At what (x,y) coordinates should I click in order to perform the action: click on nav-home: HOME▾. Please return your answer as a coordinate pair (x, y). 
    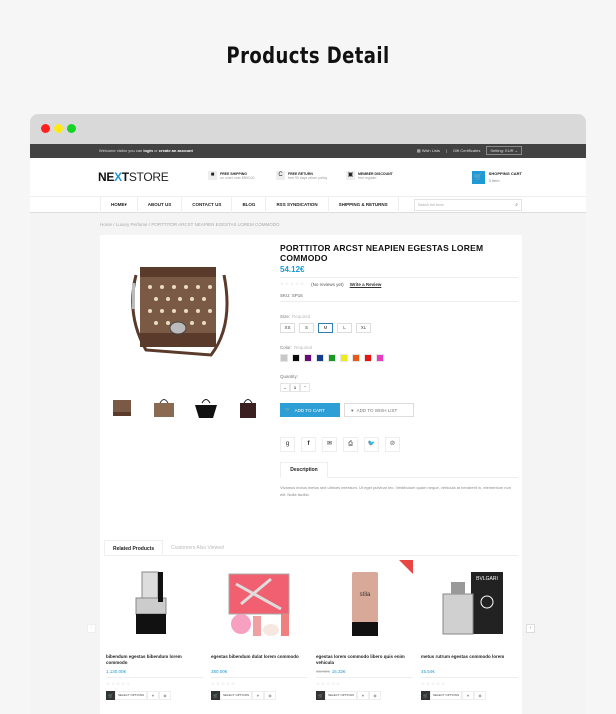
    Looking at the image, I should click on (118, 205).